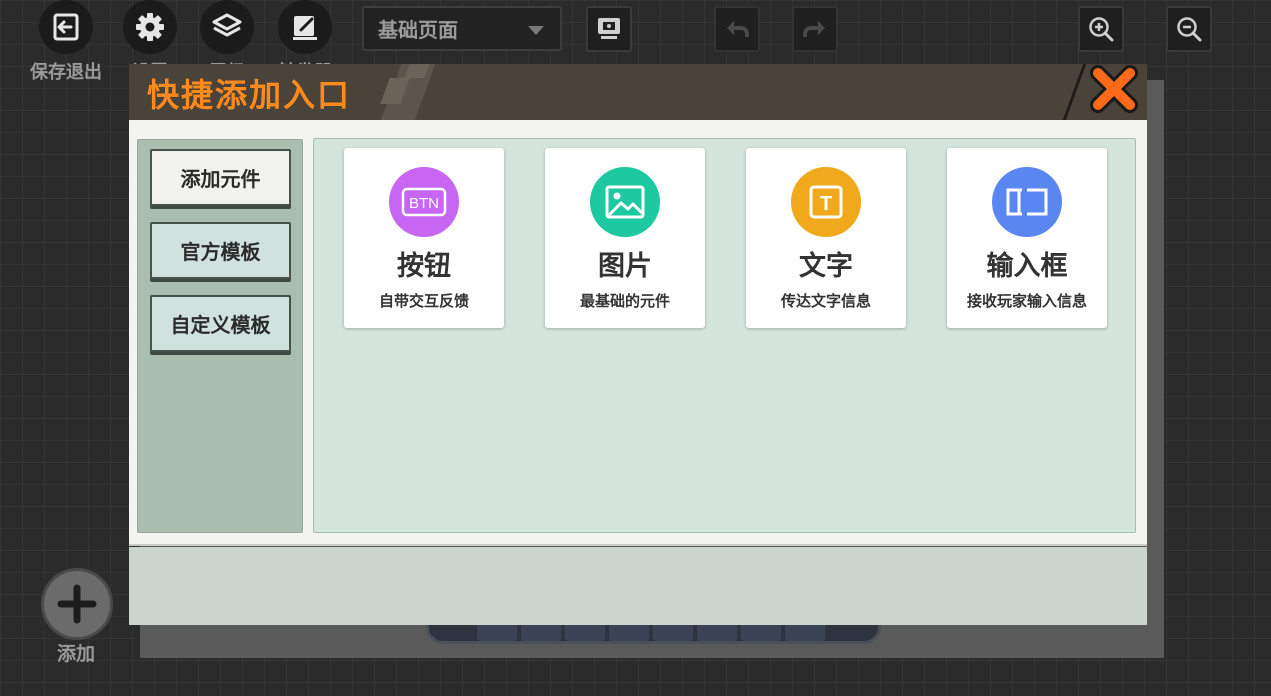  What do you see at coordinates (76, 654) in the screenshot?
I see `add-label: 添加` at bounding box center [76, 654].